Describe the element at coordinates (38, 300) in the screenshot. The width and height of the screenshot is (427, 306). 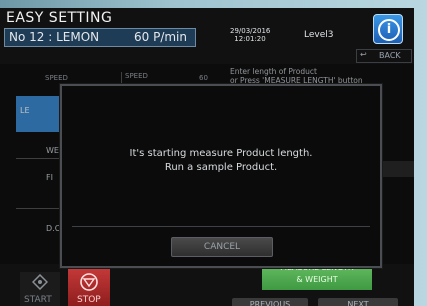
I see `start-label: START` at that location.